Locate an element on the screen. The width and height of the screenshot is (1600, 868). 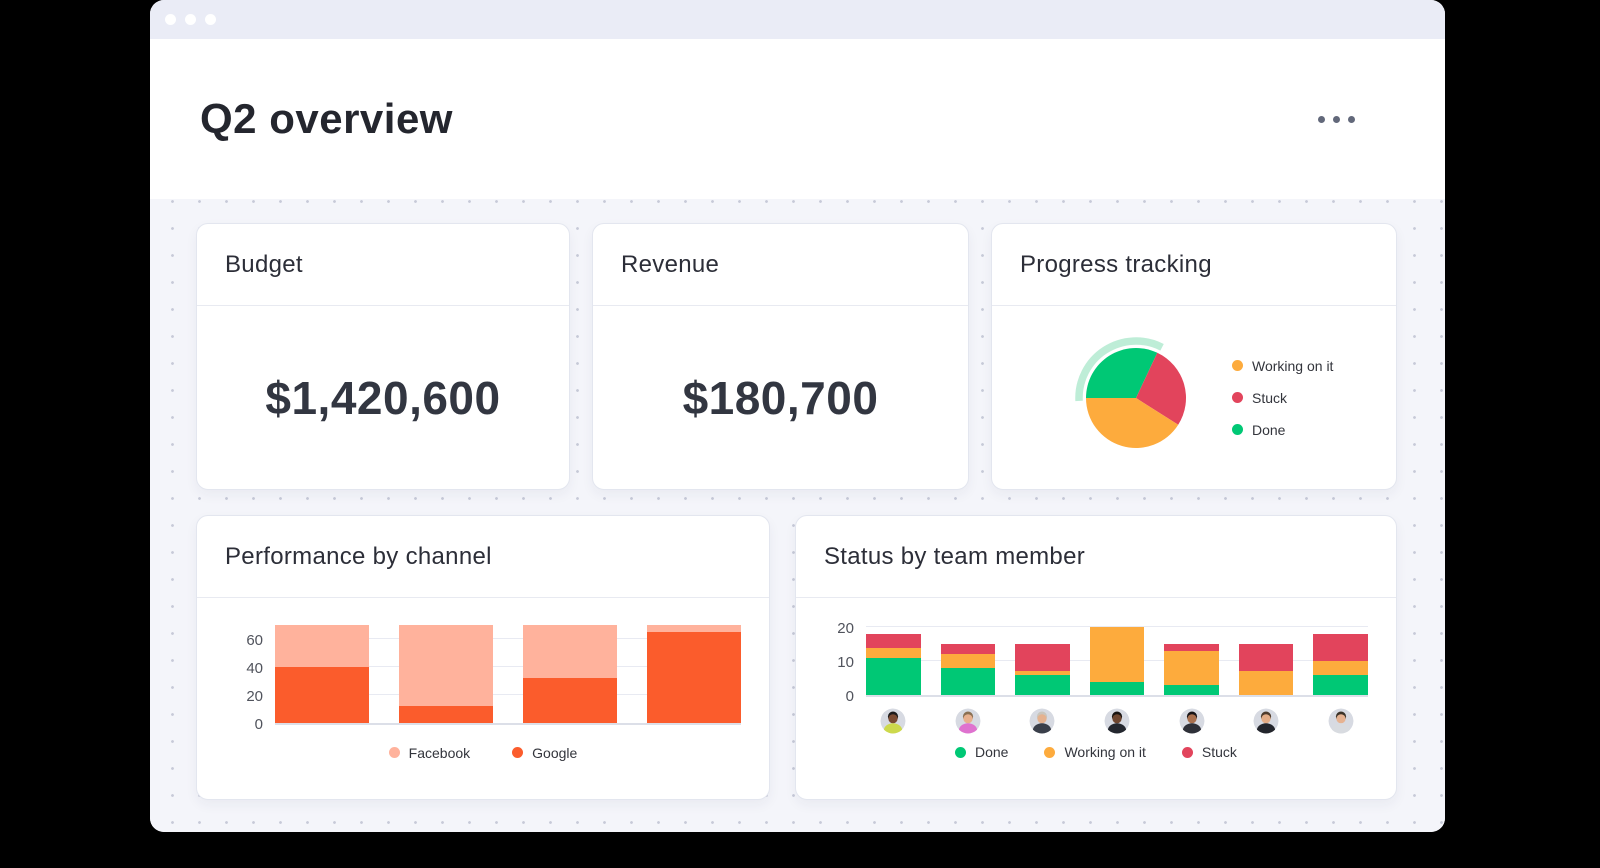
legend-dot-working-on-it is located at coordinates (1050, 752).